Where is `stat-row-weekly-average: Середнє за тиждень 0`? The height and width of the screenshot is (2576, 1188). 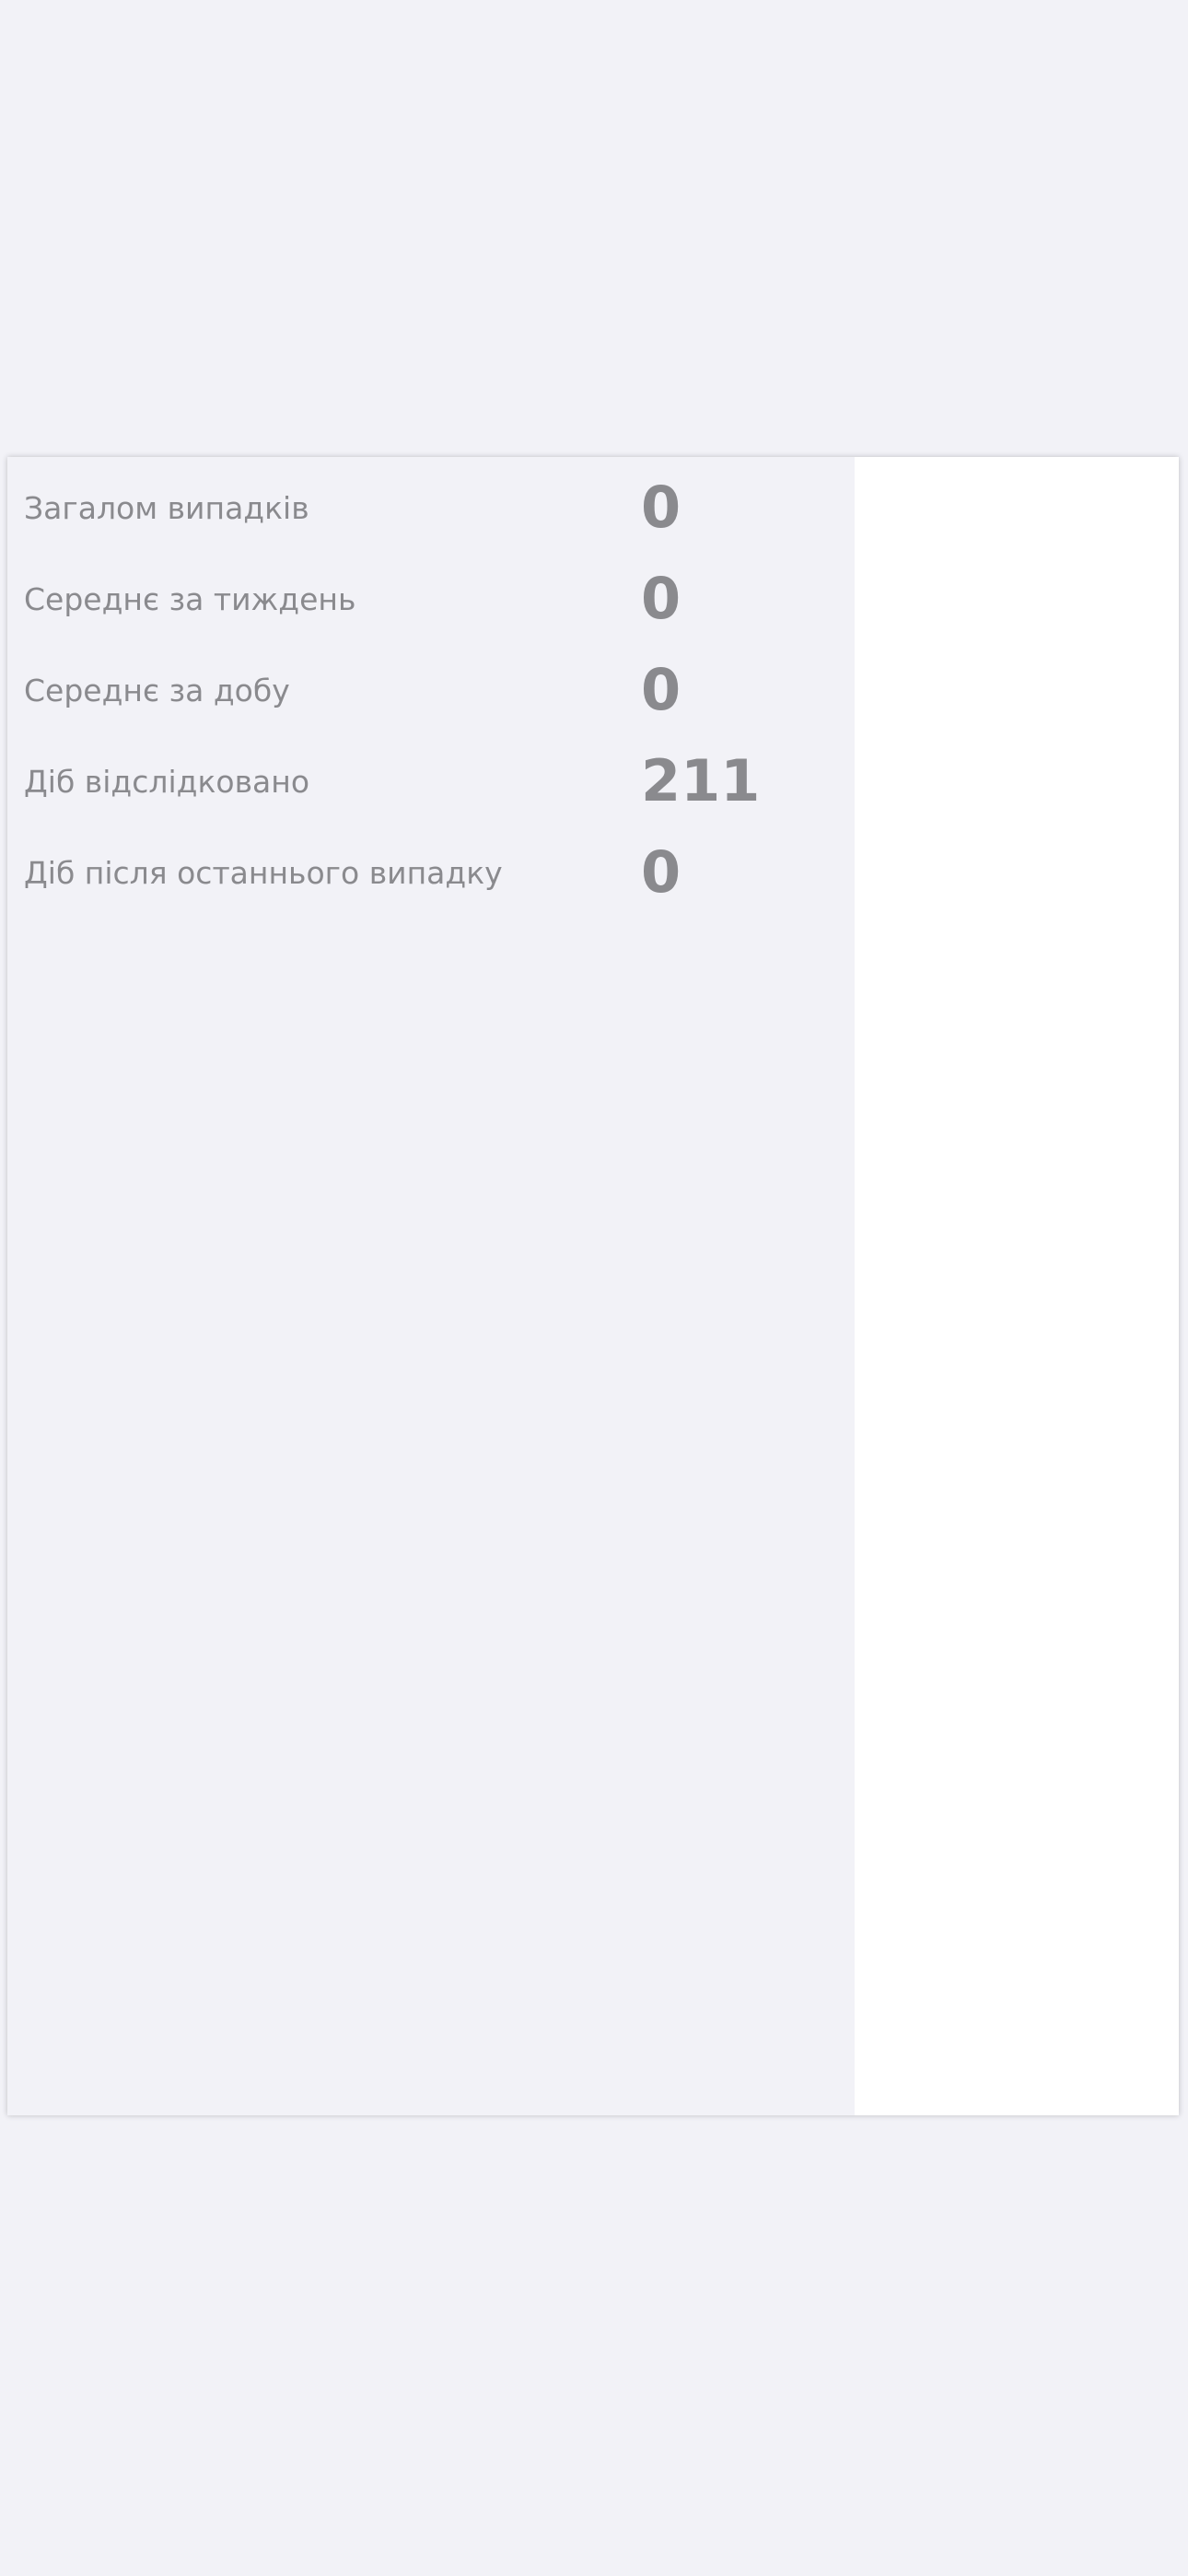 stat-row-weekly-average: Середнє за тиждень 0 is located at coordinates (431, 593).